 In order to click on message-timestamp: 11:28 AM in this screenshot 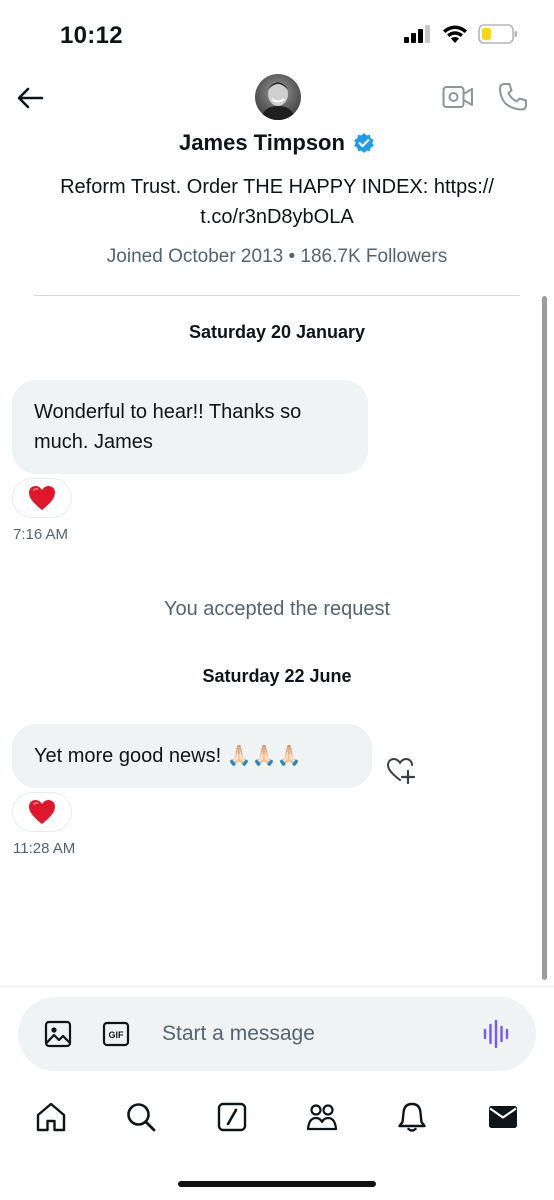, I will do `click(44, 848)`.